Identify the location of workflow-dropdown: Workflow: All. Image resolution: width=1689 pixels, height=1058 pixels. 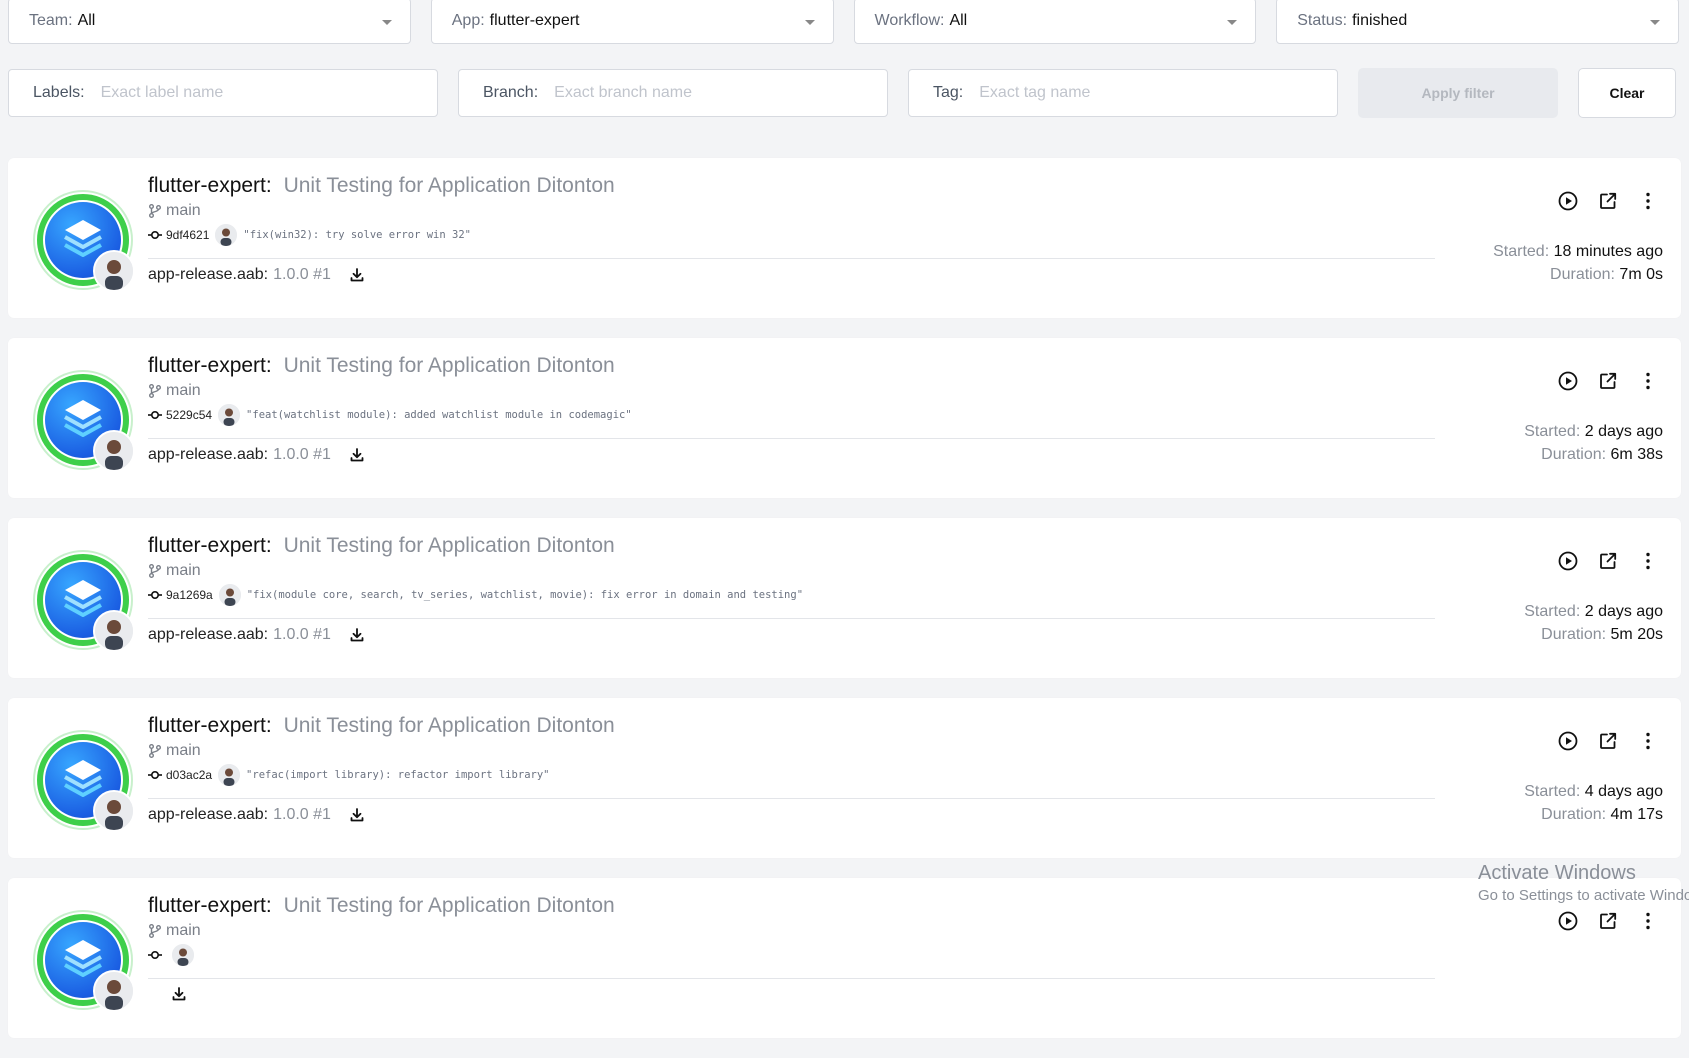
(1055, 22).